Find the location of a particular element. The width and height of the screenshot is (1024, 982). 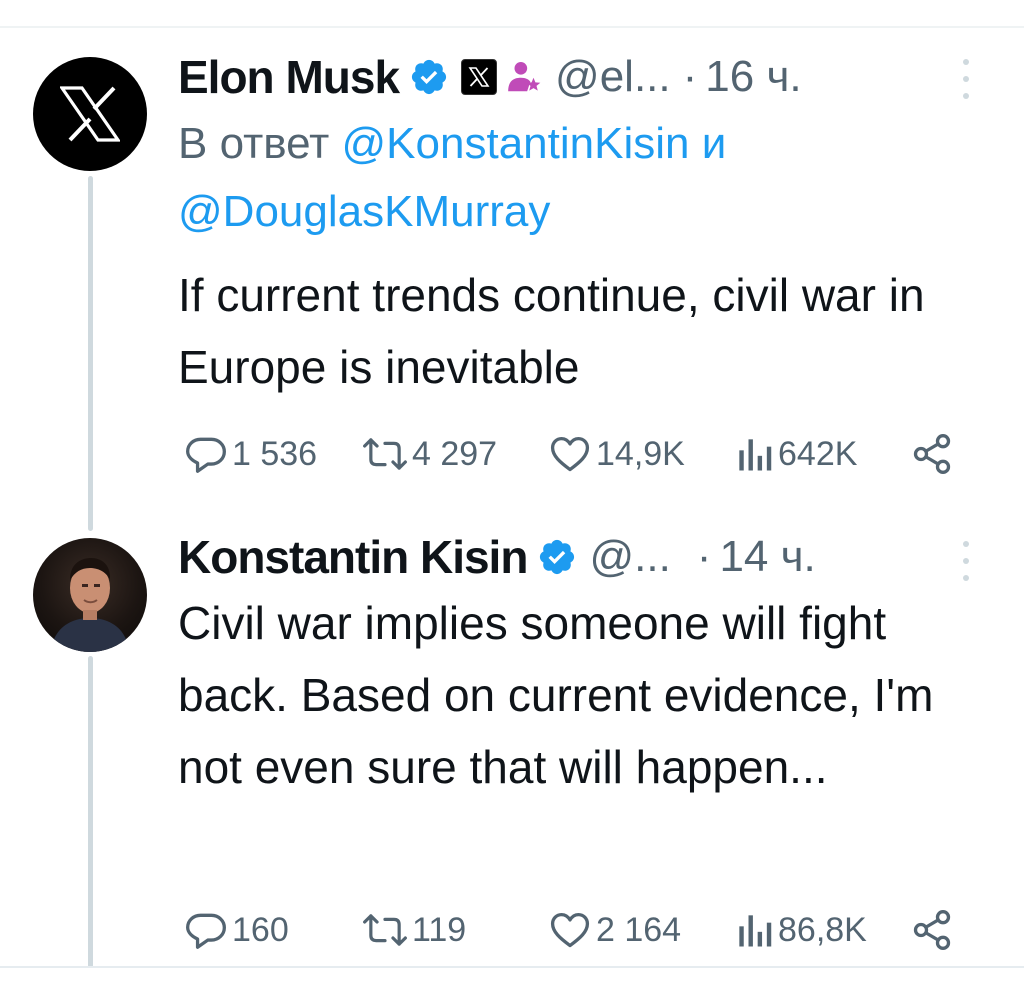

timestamp: 16 ч. is located at coordinates (753, 77).